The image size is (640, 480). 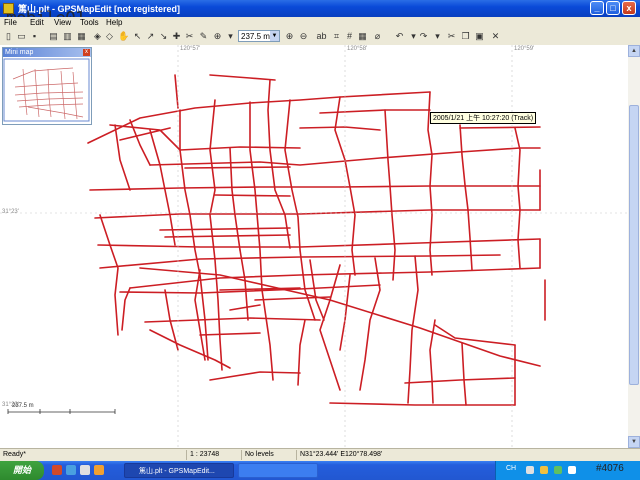 What do you see at coordinates (89, 22) in the screenshot?
I see `menu-tools: Tools` at bounding box center [89, 22].